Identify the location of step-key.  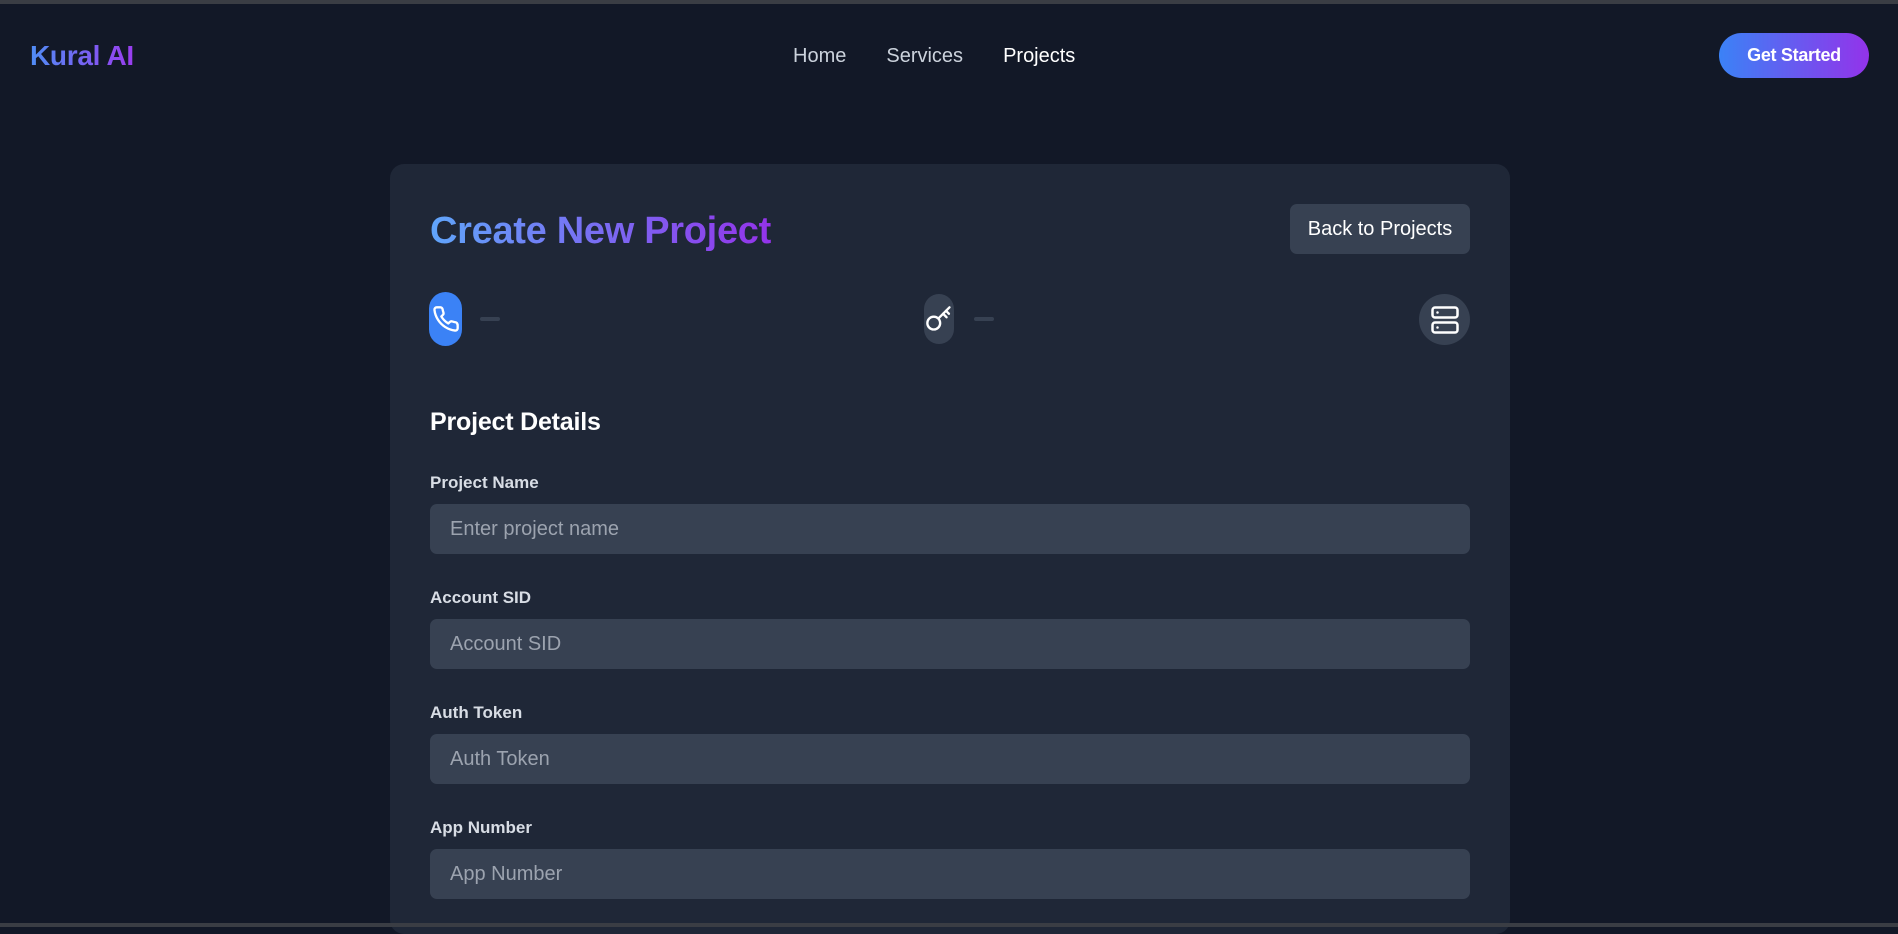
(939, 319).